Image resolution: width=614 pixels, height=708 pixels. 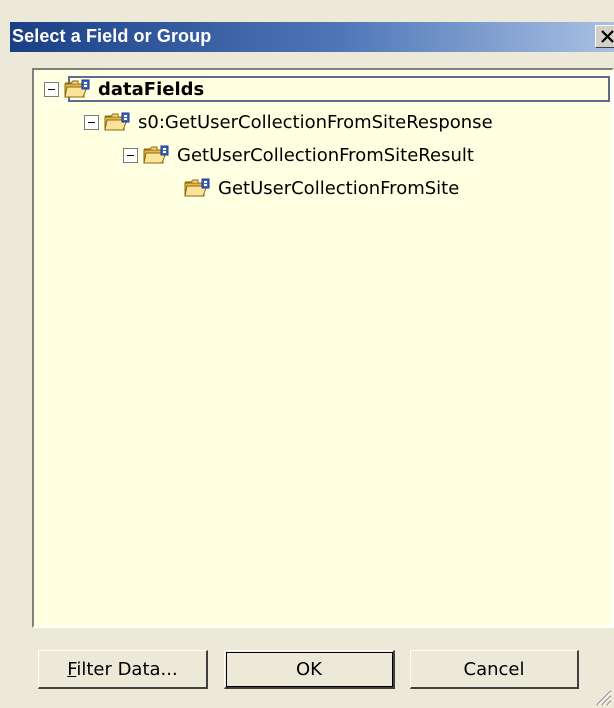 I want to click on close-button, so click(x=604, y=36).